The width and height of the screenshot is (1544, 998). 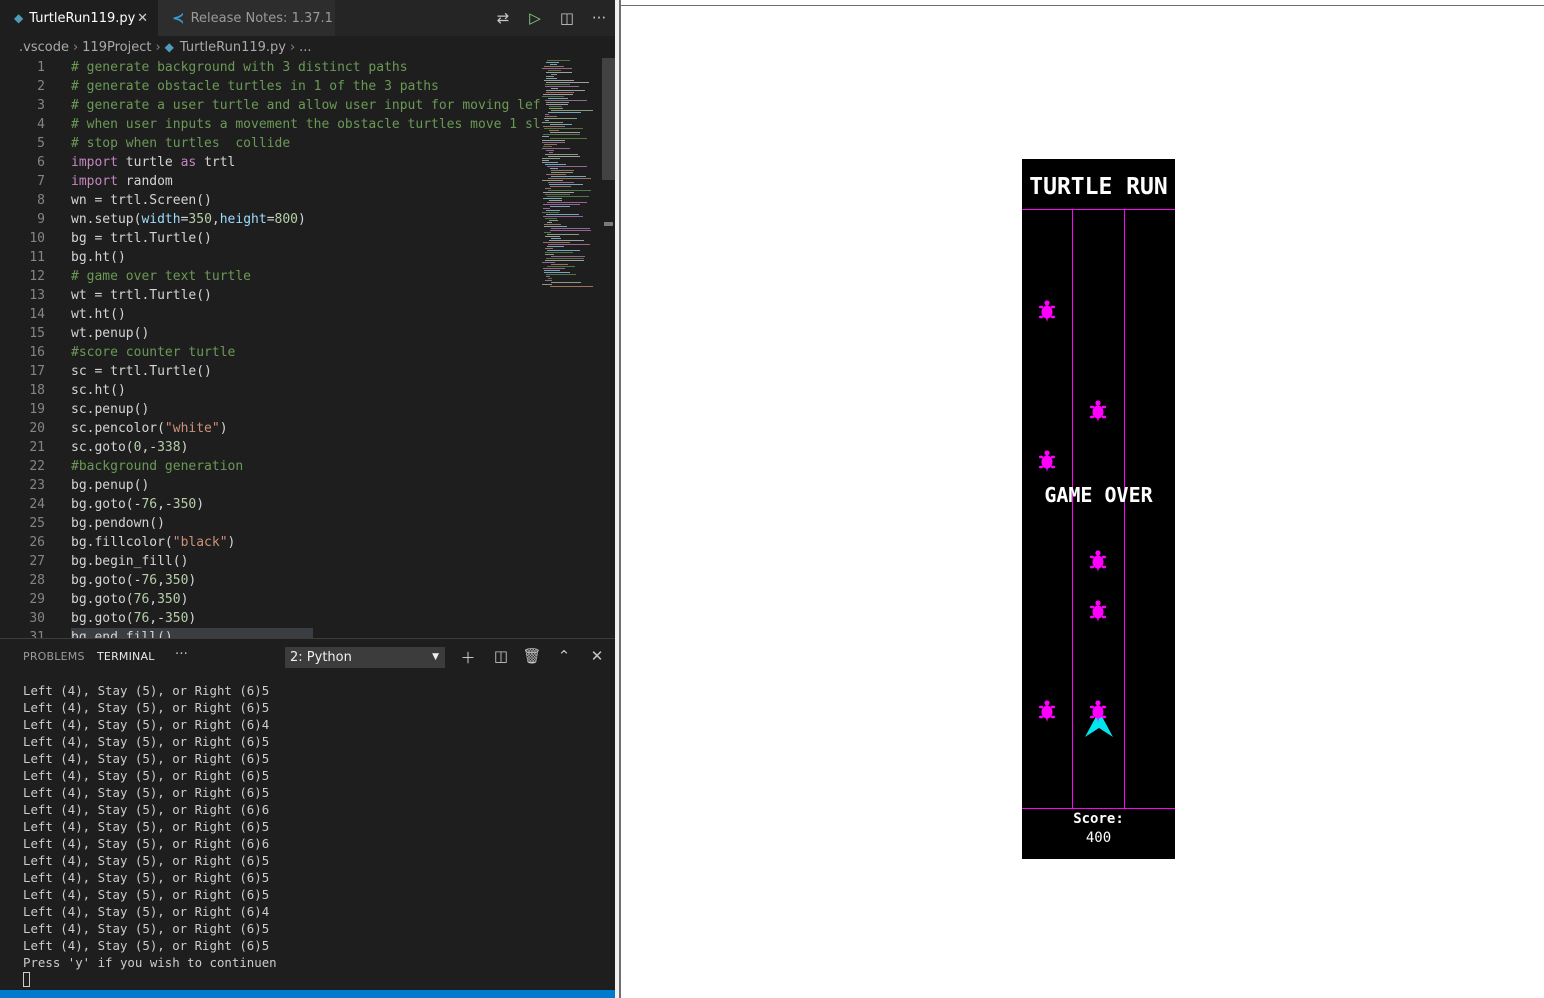 What do you see at coordinates (270, 599) in the screenshot?
I see `code-line: 29 bg.goto(76,350)` at bounding box center [270, 599].